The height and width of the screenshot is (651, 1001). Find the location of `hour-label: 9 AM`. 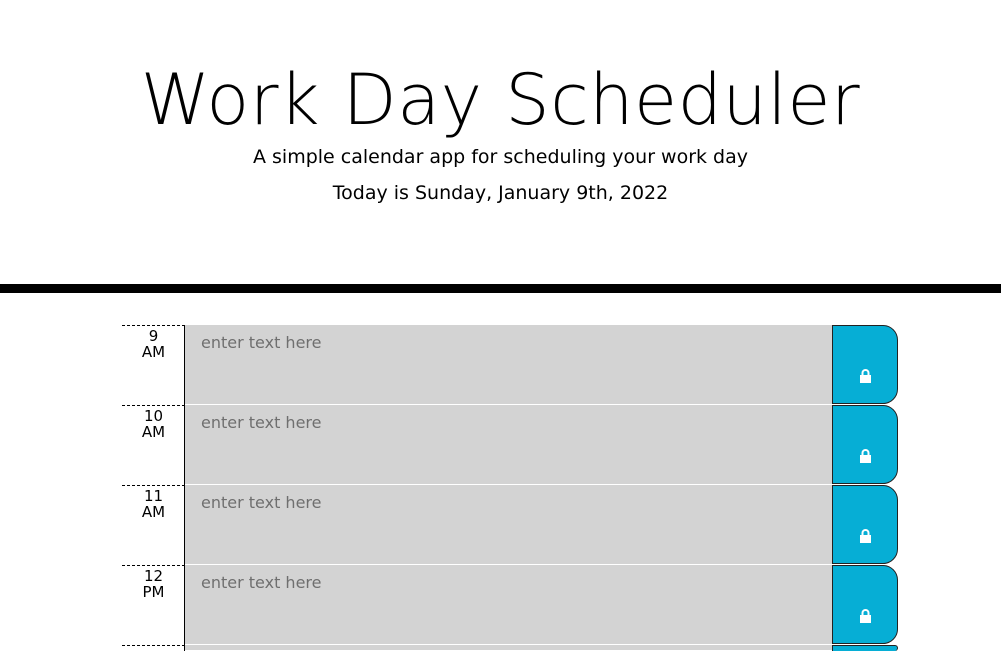

hour-label: 9 AM is located at coordinates (153, 365).